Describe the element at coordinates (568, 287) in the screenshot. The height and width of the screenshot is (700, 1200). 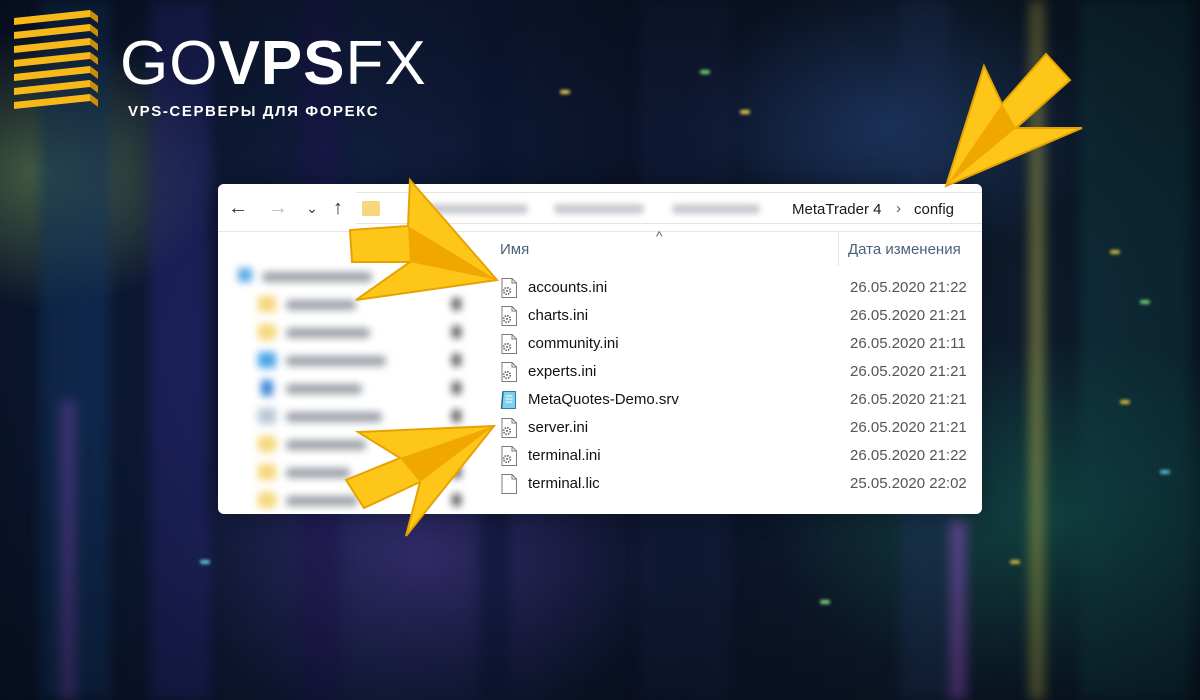
I see `file-name: accounts.ini` at that location.